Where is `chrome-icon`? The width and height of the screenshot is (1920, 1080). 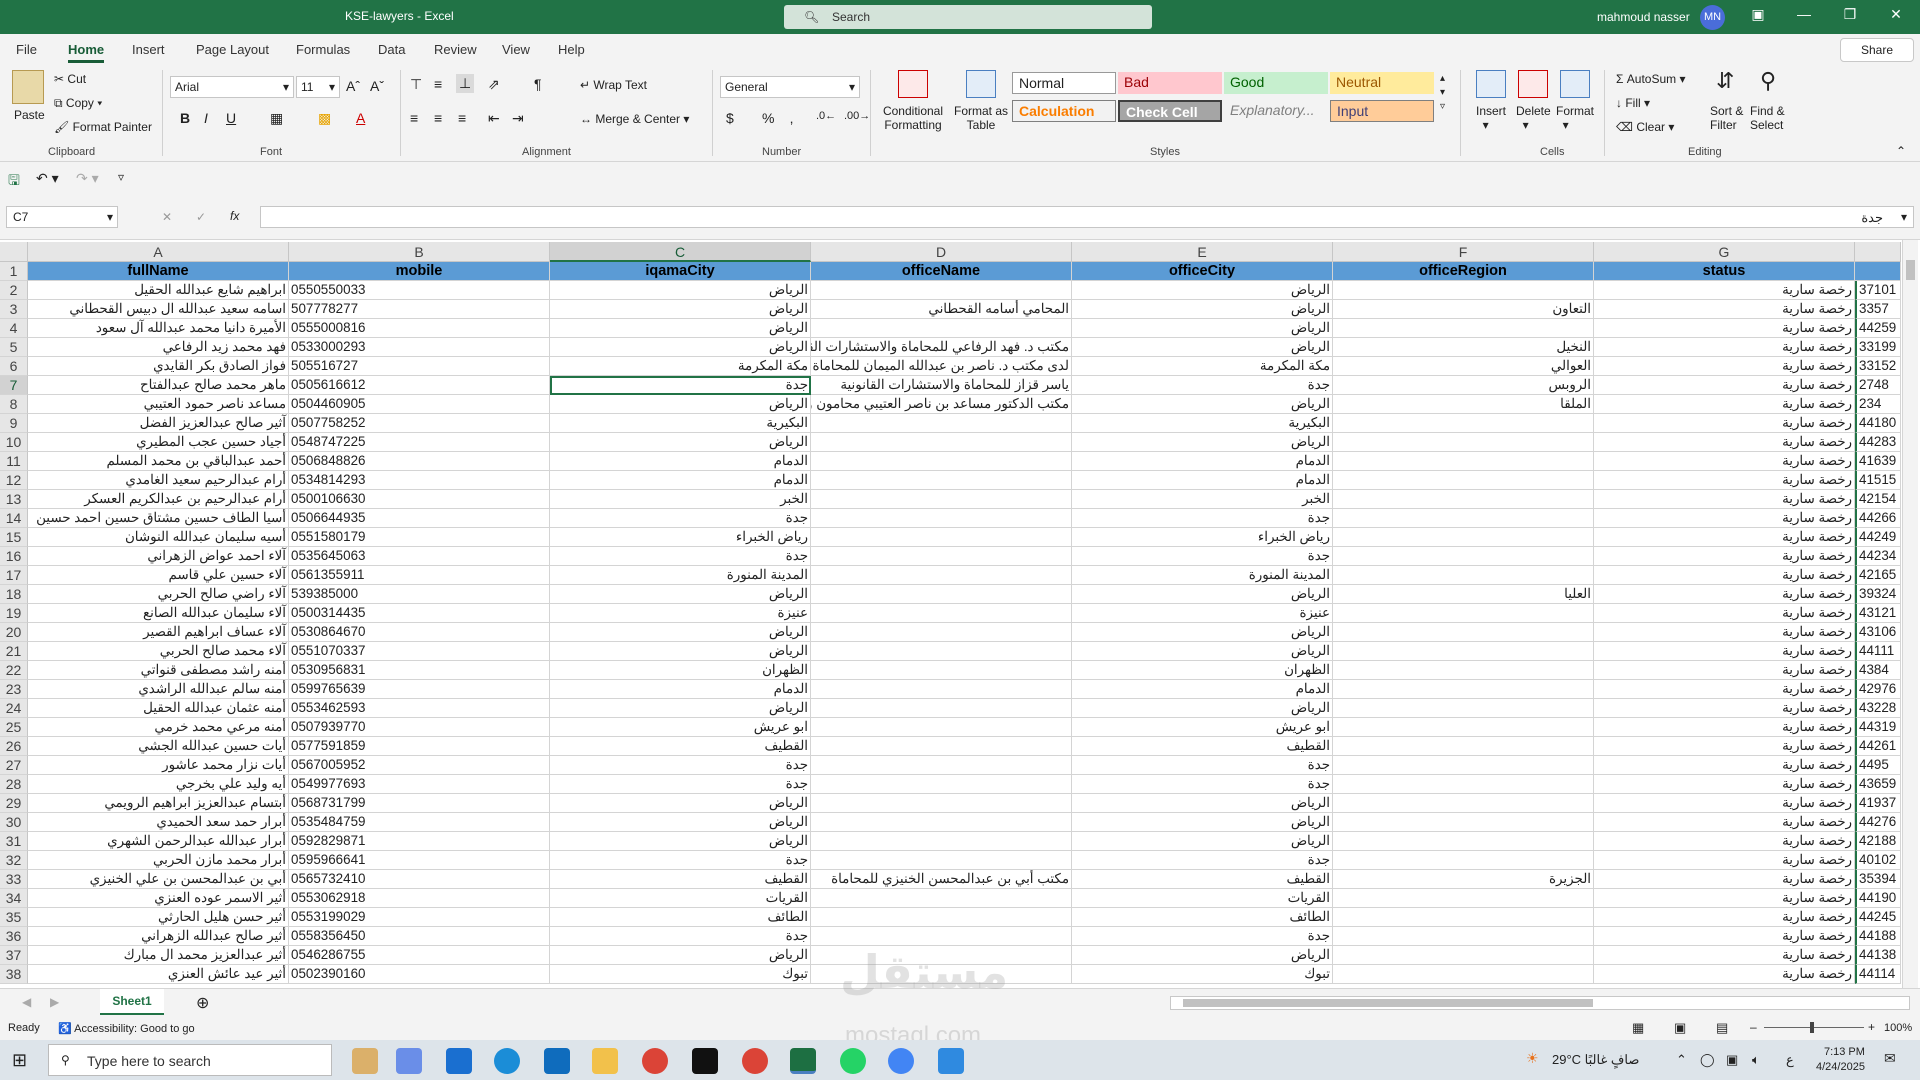 chrome-icon is located at coordinates (655, 1061).